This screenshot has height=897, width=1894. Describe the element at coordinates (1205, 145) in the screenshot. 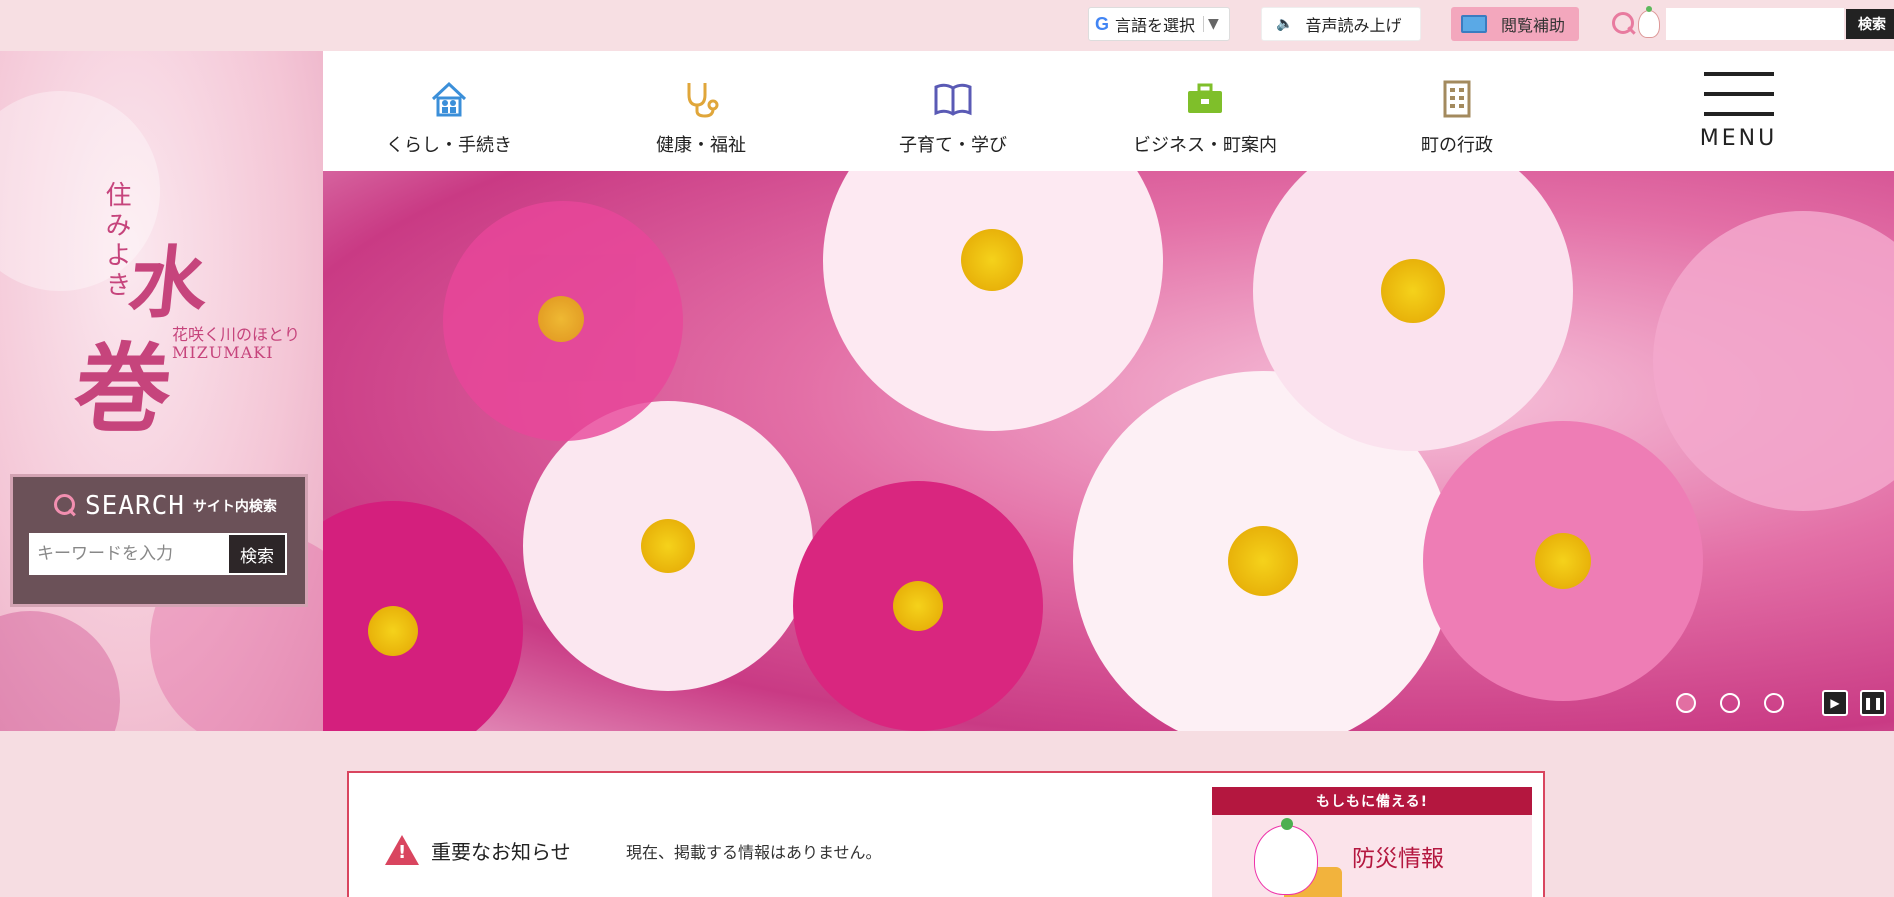

I see `nav-label: ビジネス・町案内` at that location.